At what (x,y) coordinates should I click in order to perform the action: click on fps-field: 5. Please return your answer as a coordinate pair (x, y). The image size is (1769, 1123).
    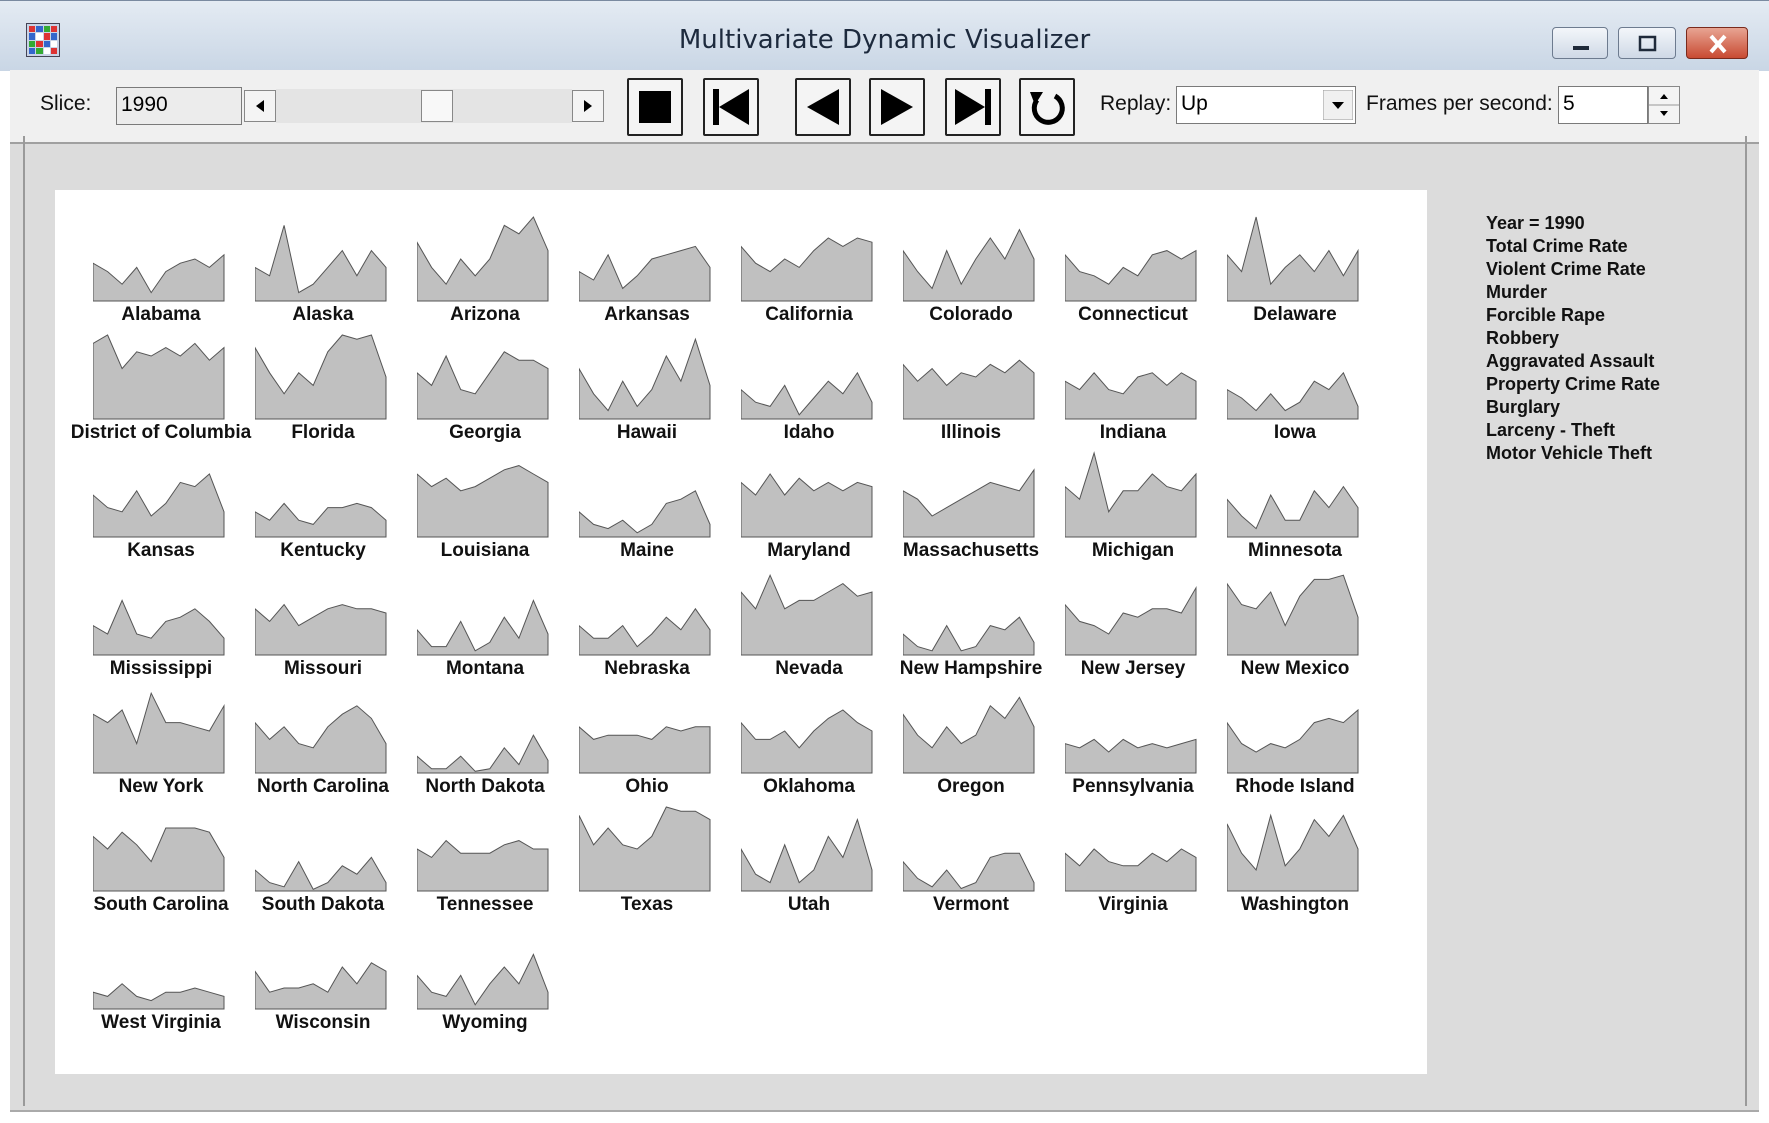
    Looking at the image, I should click on (1603, 105).